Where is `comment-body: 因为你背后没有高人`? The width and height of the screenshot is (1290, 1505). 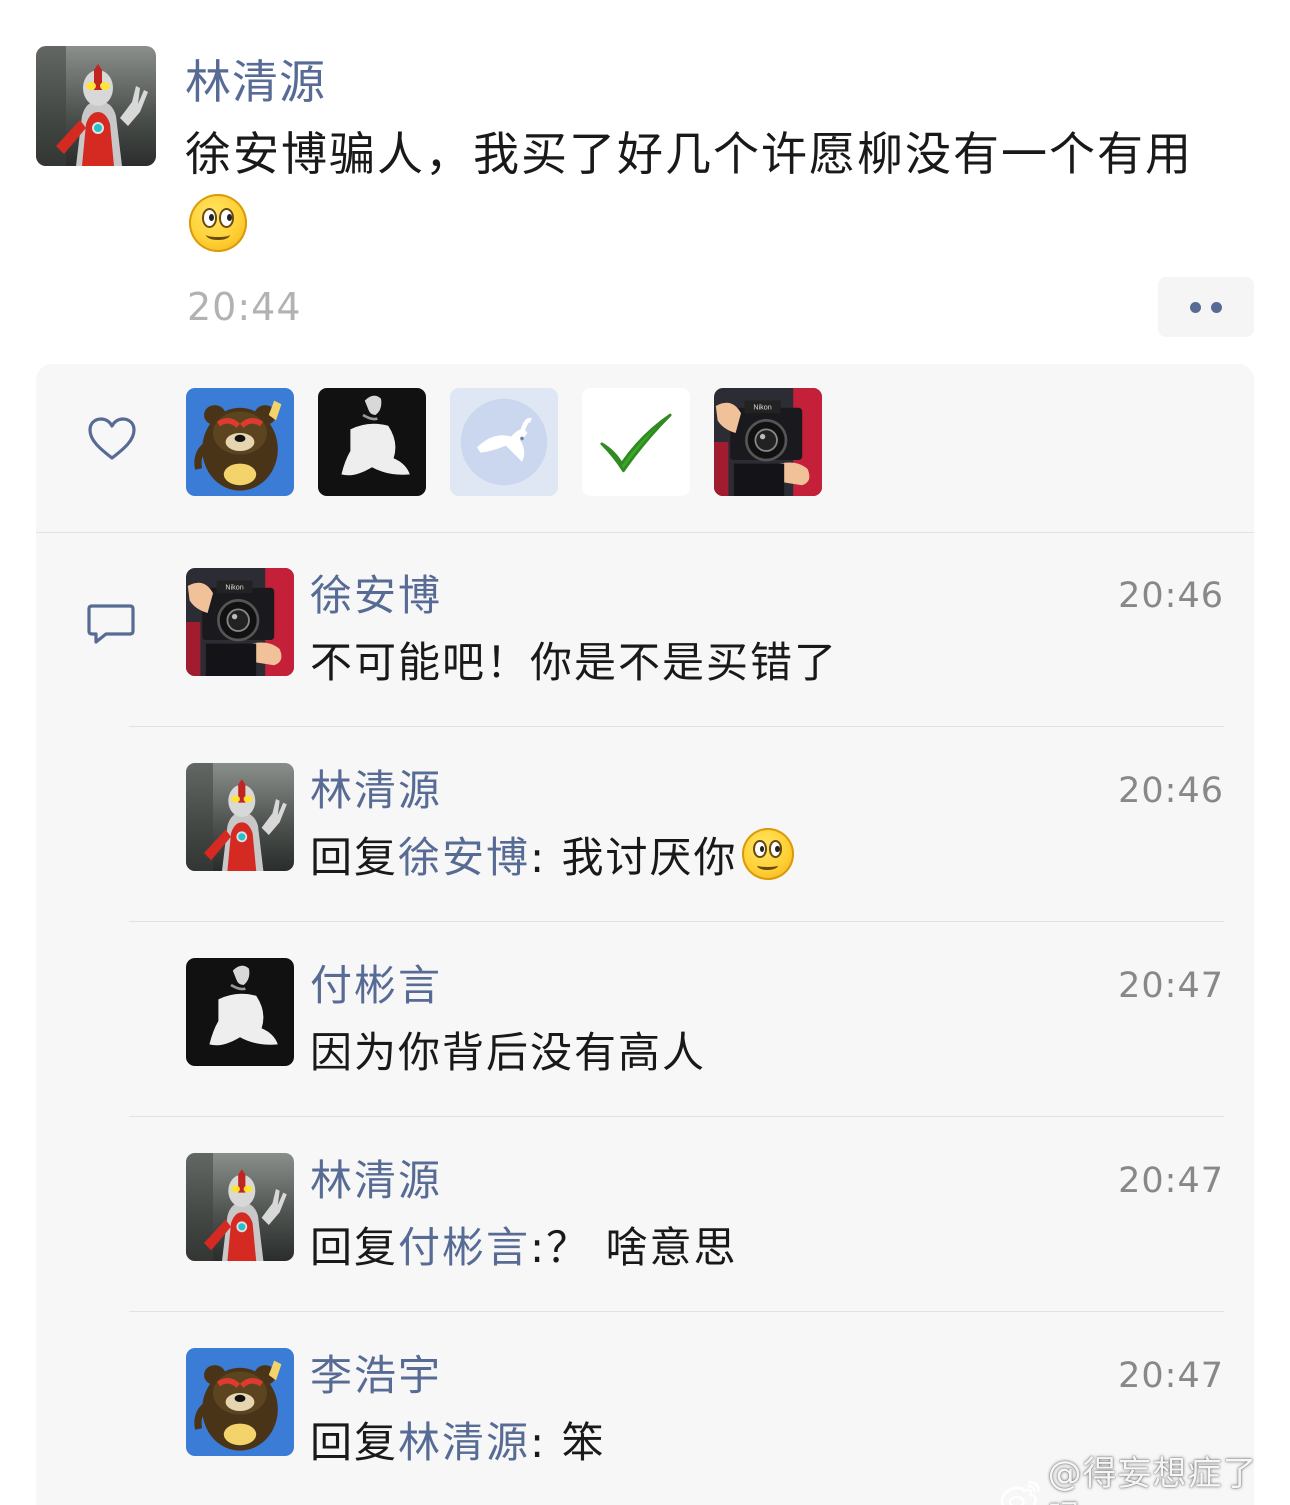
comment-body: 因为你背后没有高人 is located at coordinates (508, 1052).